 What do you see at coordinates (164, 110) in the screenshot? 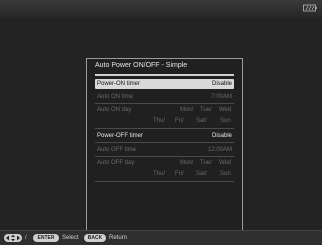
I see `auto-on-day-row: Auto ON day Mon/ Tue/ Wed` at bounding box center [164, 110].